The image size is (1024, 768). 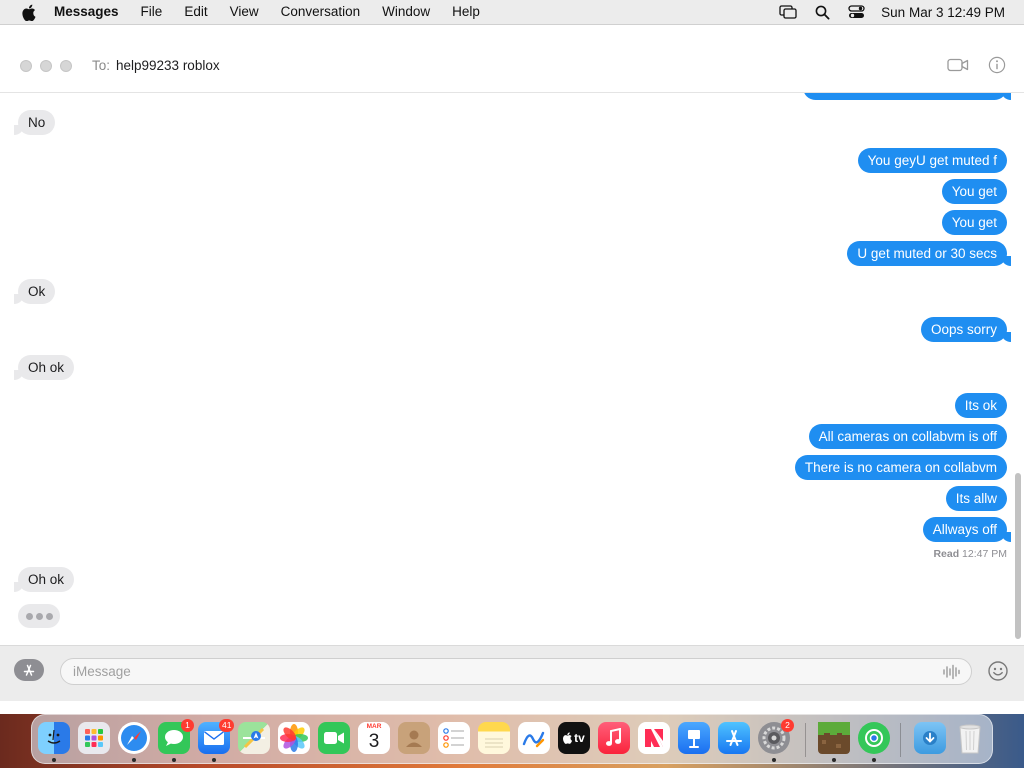 I want to click on menu-window: Window, so click(x=406, y=12).